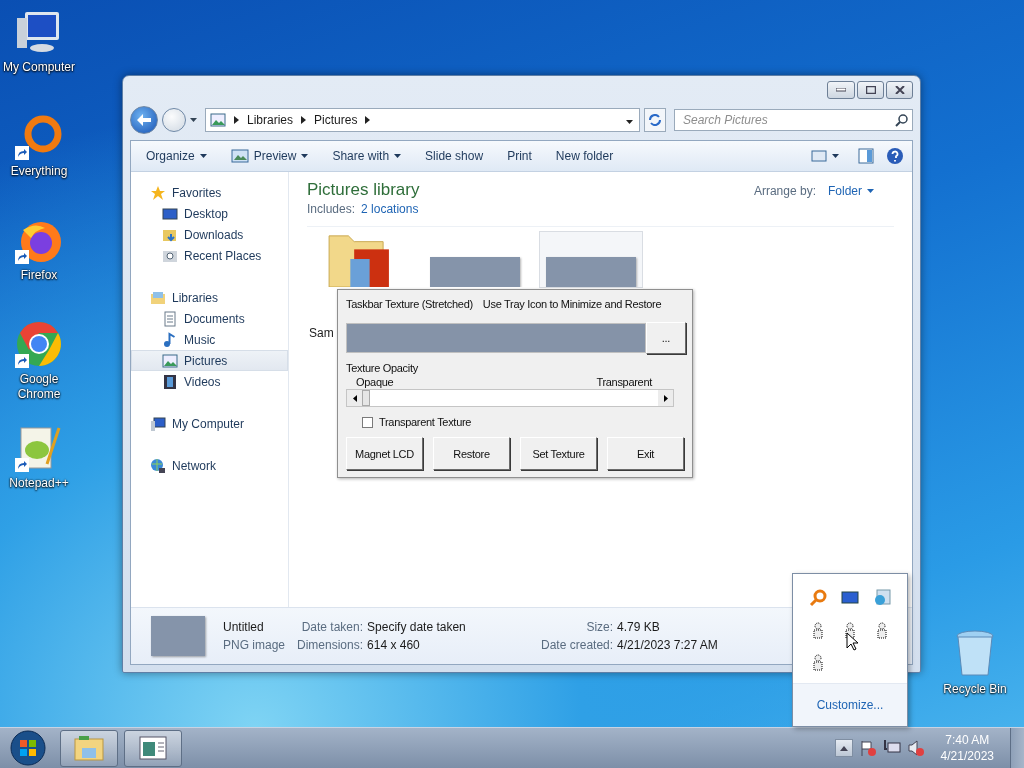  I want to click on minimize-button, so click(841, 90).